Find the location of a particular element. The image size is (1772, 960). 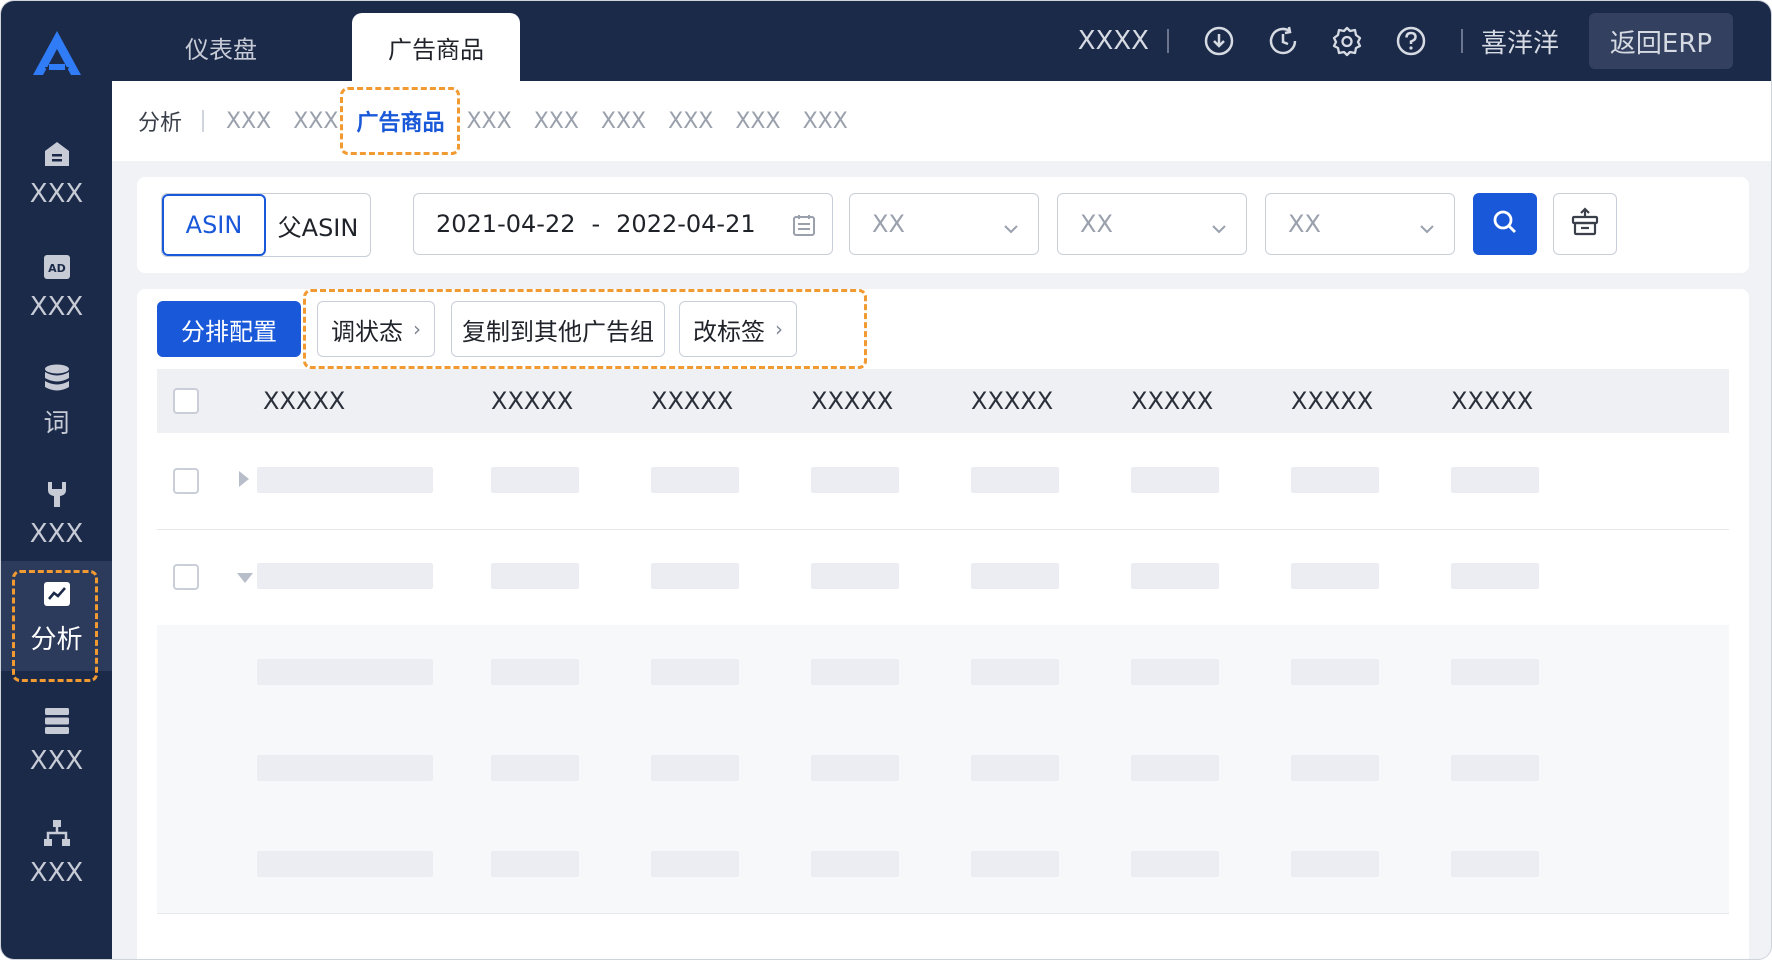

sidebar-item-analysis: 分析 is located at coordinates (56, 621).